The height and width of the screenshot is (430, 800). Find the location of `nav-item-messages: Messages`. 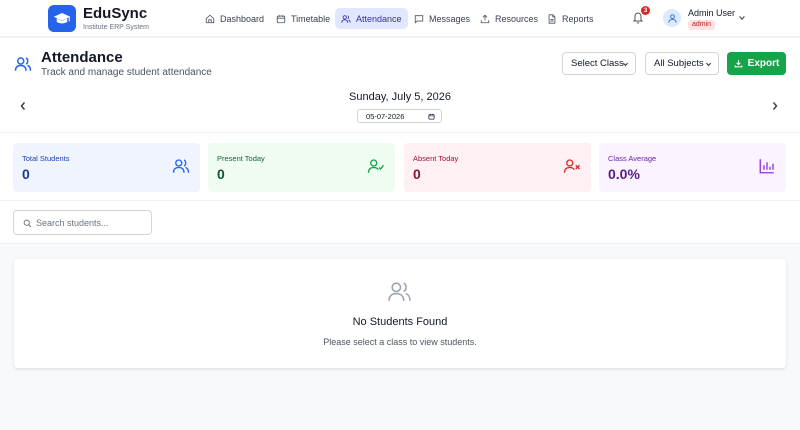

nav-item-messages: Messages is located at coordinates (442, 18).